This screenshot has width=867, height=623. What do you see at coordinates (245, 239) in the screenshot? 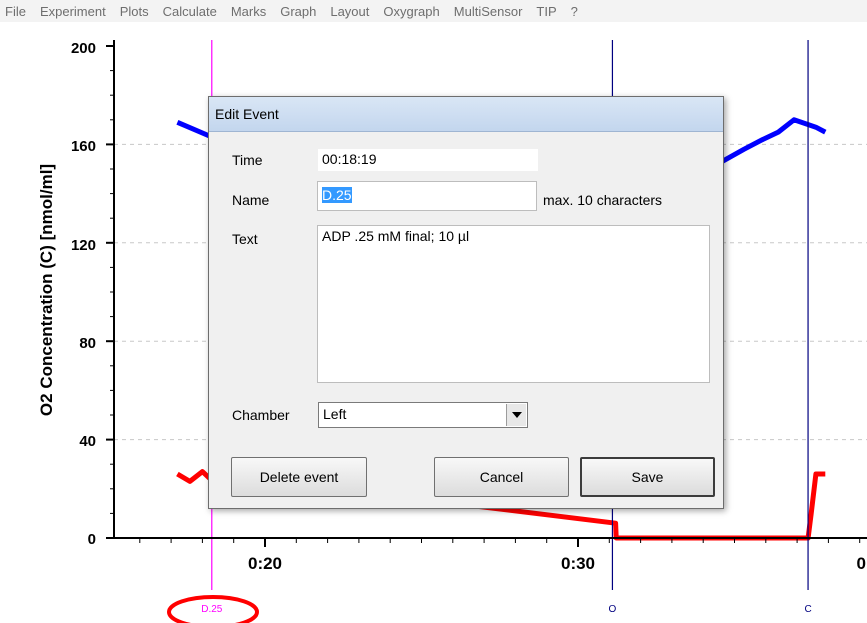
I see `text-label: Text` at bounding box center [245, 239].